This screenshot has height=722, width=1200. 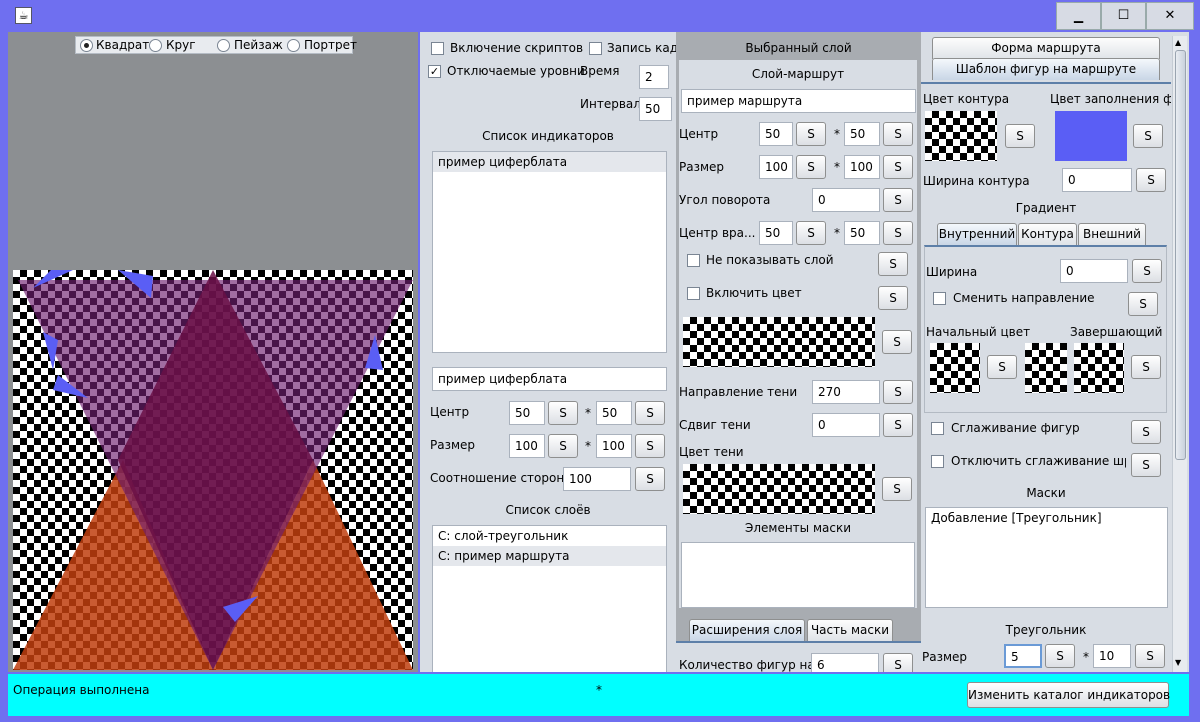 What do you see at coordinates (961, 136) in the screenshot?
I see `outline-color-swatch` at bounding box center [961, 136].